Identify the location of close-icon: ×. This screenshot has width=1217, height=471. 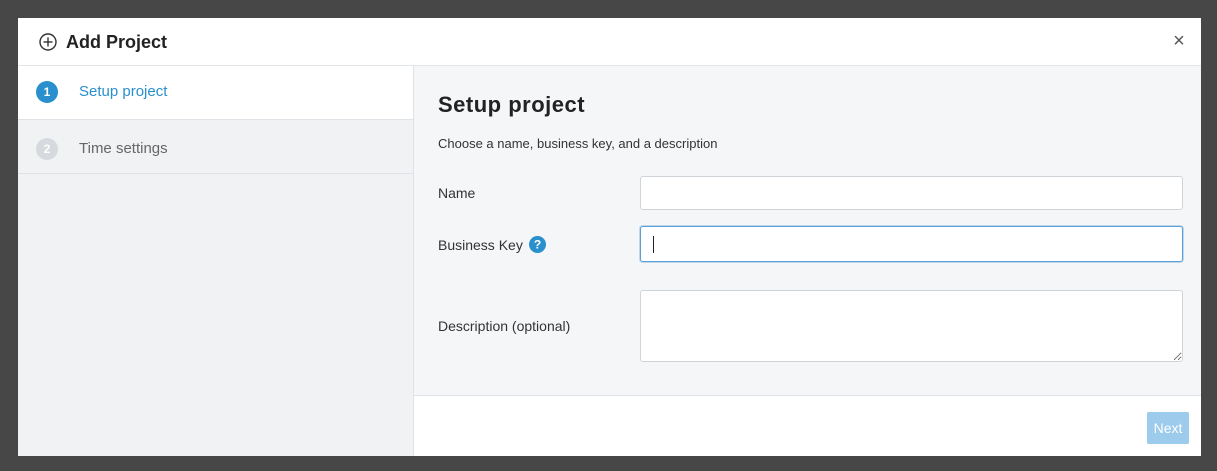
(1179, 41).